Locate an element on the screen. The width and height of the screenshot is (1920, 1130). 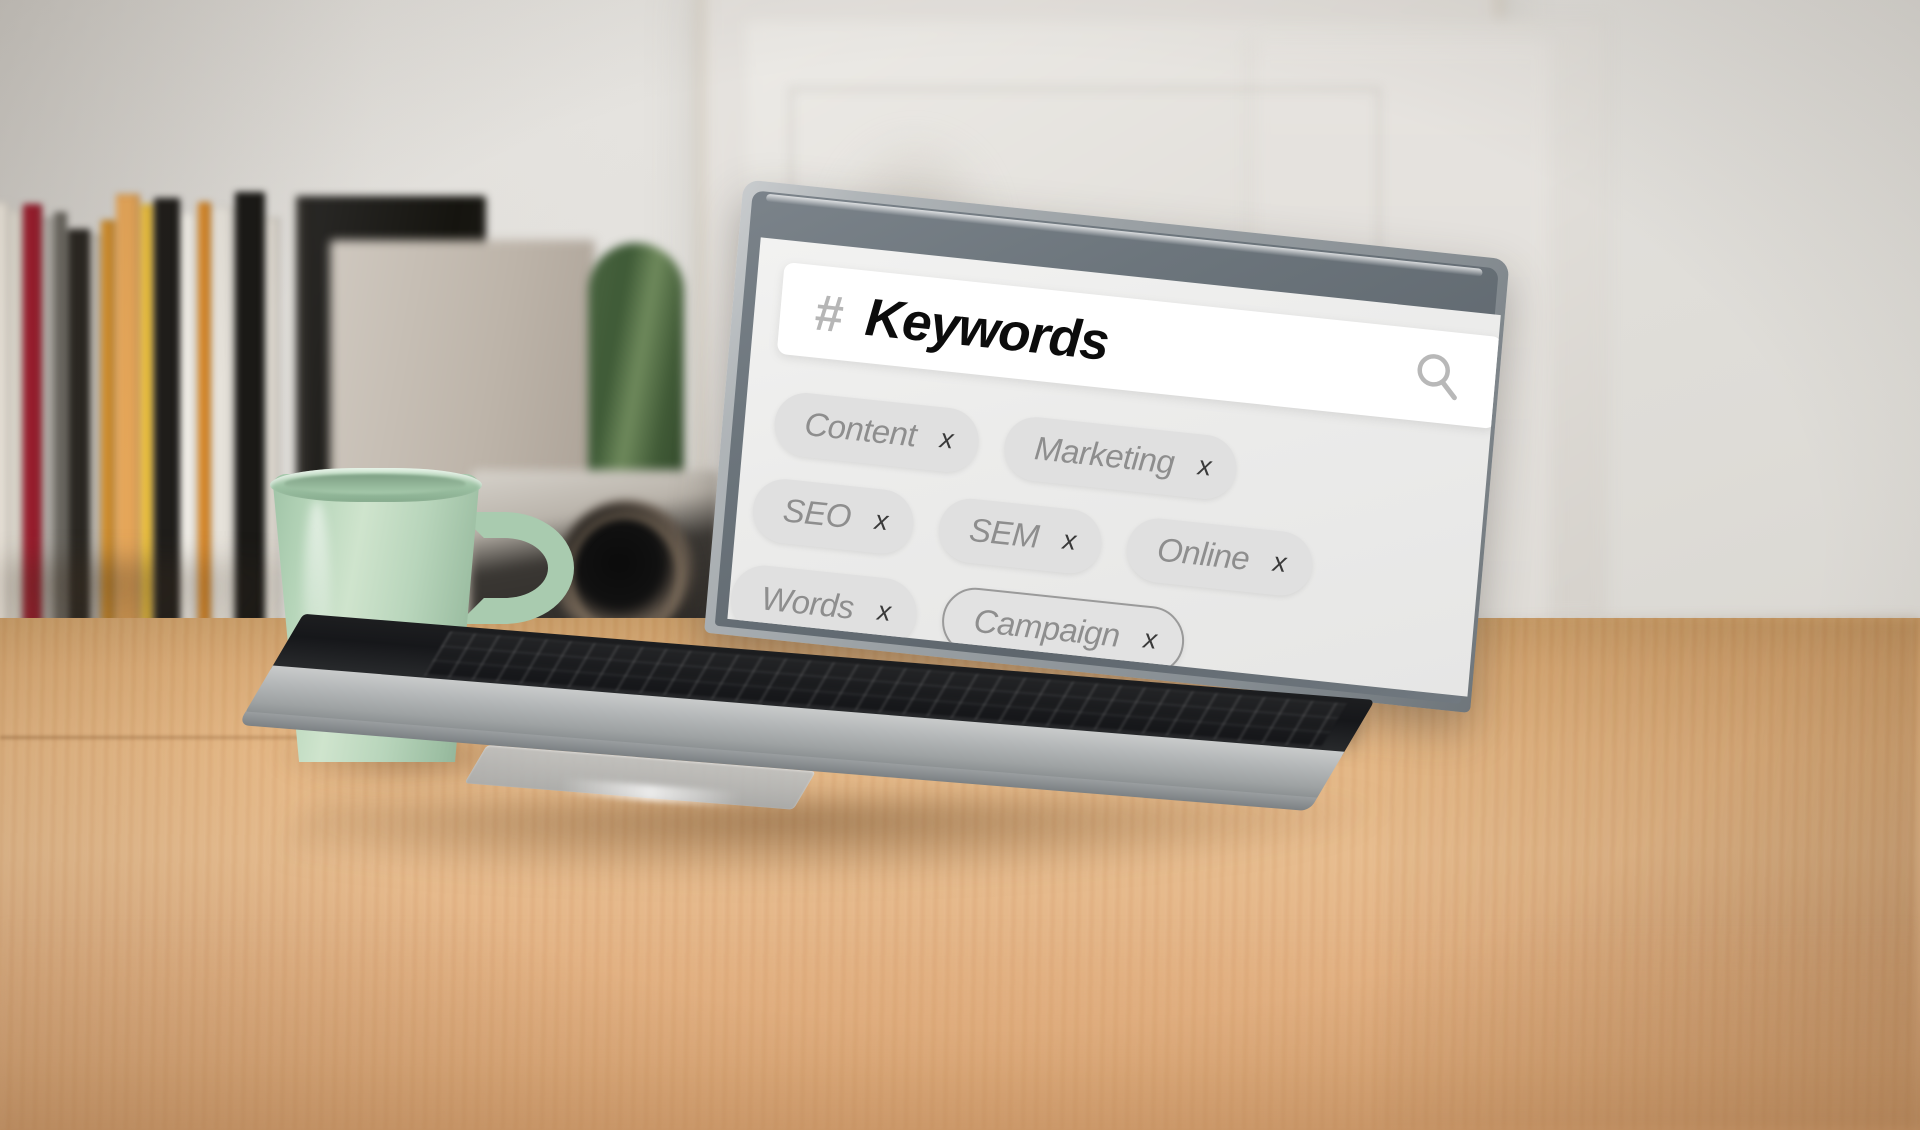
keyword-tag-label: SEM is located at coordinates (1004, 532).